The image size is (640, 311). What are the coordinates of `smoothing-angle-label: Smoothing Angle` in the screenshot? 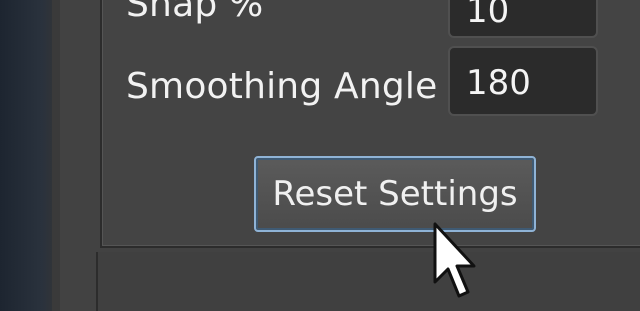 It's located at (282, 86).